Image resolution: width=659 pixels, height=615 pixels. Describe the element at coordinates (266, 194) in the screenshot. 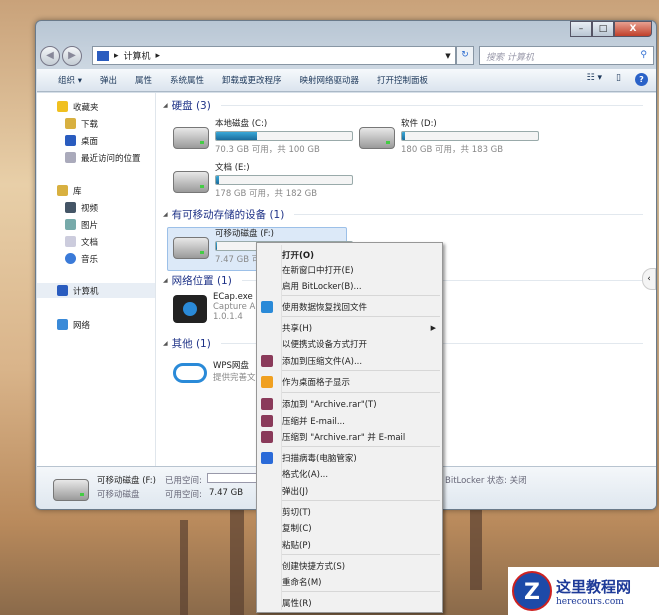

I see `drive-size: 178 GB 可用，共 182 GB` at that location.